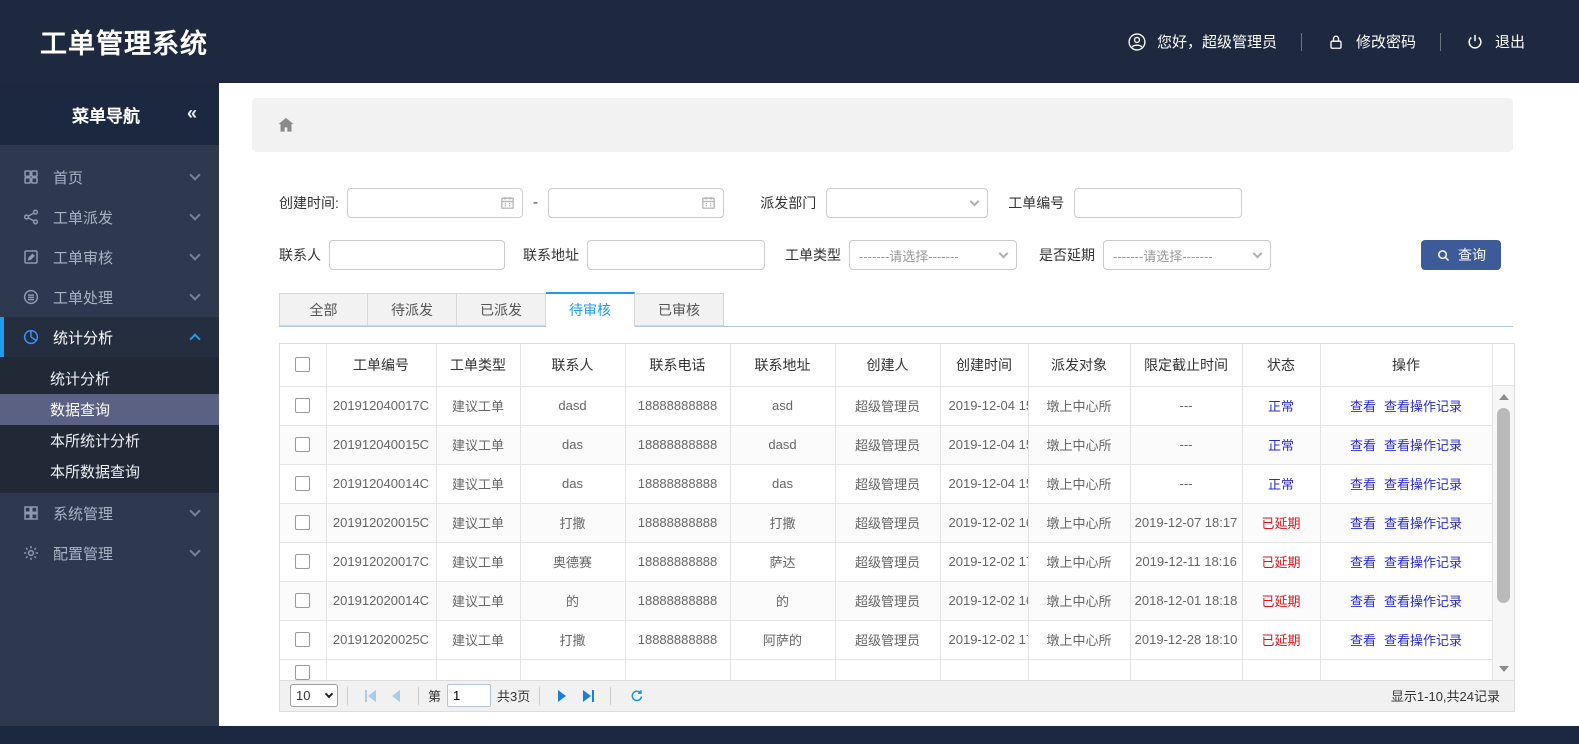  I want to click on sidebar-subitem-station-data-query: 本所数据查询, so click(109, 471).